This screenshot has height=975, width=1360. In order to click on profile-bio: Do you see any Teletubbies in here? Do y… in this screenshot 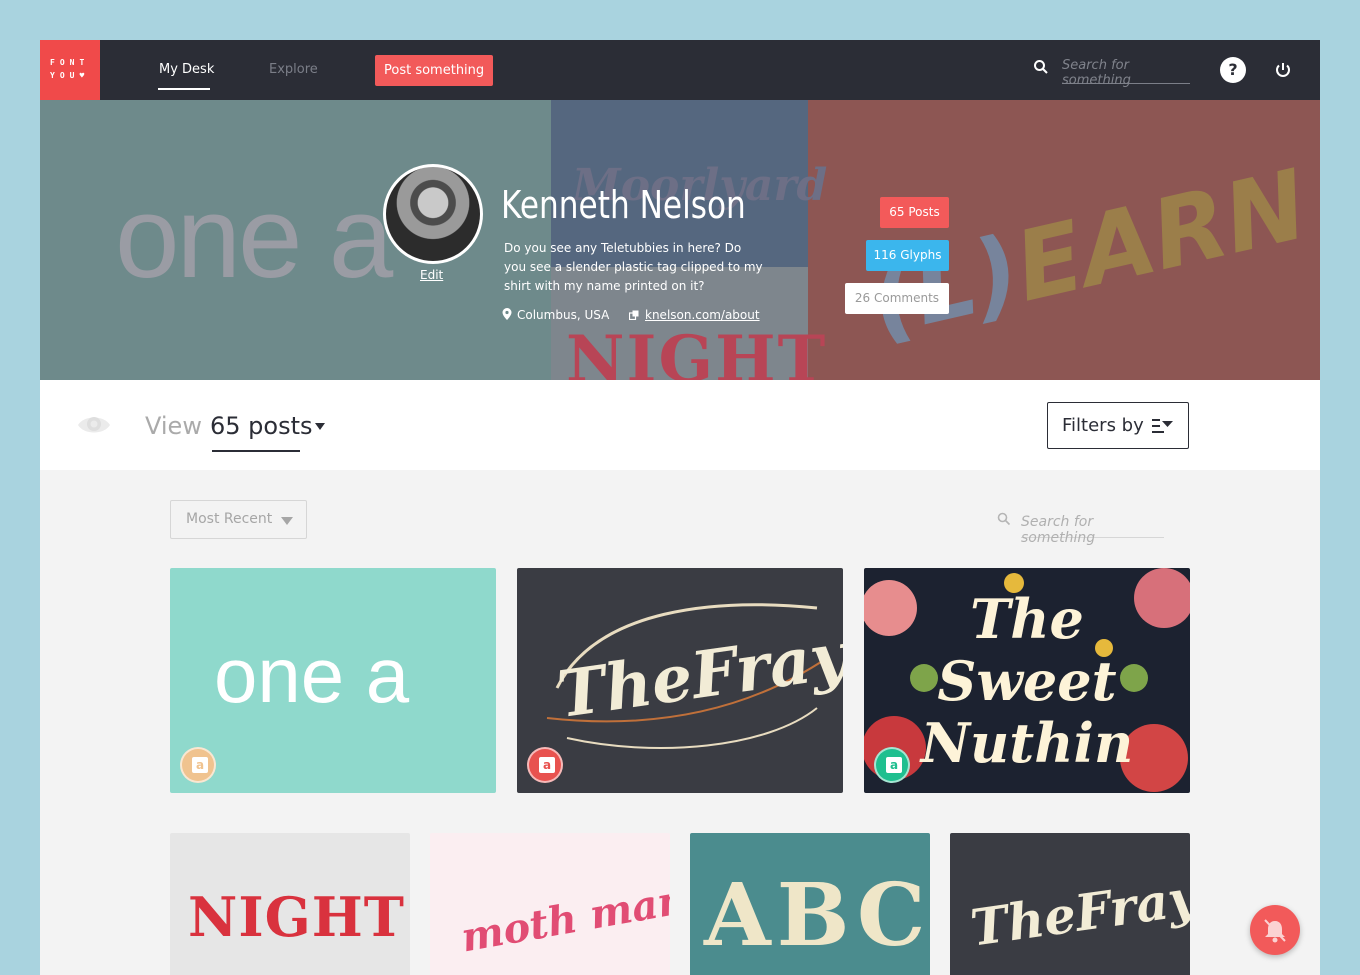, I will do `click(633, 267)`.